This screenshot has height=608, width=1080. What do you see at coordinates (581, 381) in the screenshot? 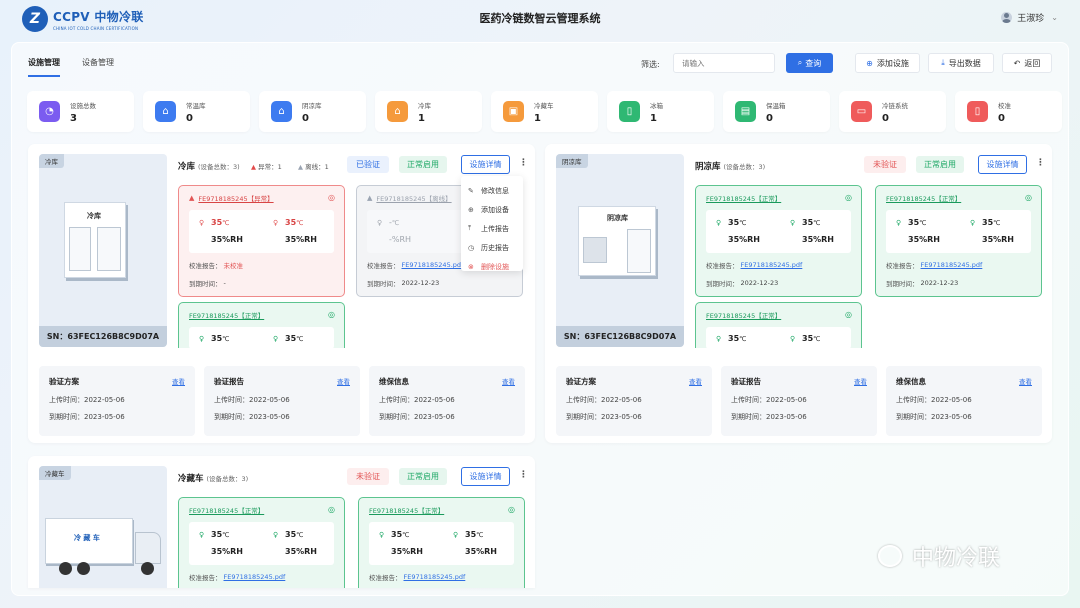
I see `info-title: 验证方案` at bounding box center [581, 381].